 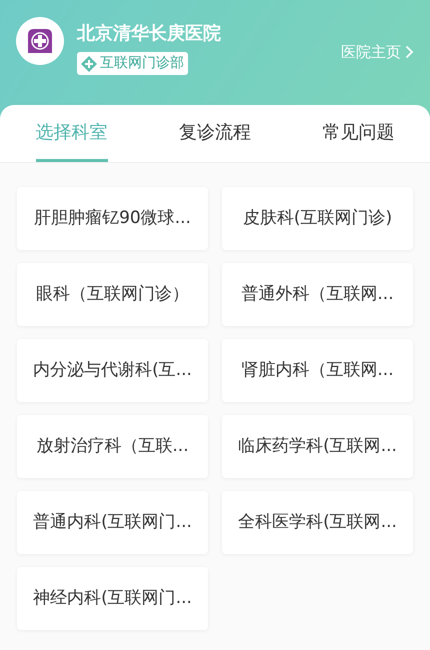 I want to click on tab: 常见问题, so click(x=358, y=133).